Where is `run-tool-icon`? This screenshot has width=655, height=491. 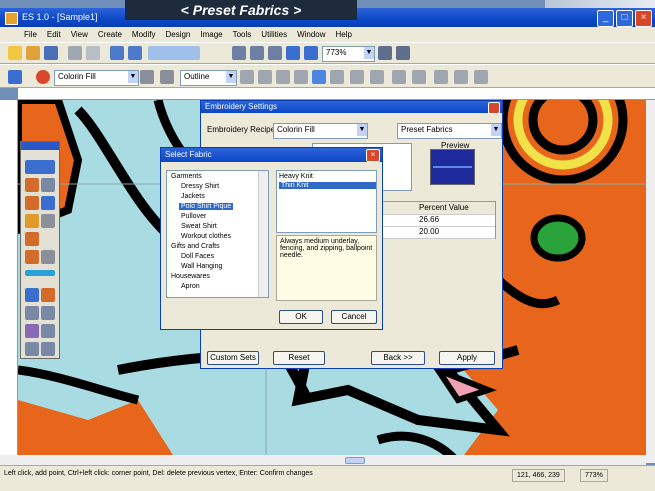 run-tool-icon is located at coordinates (48, 331).